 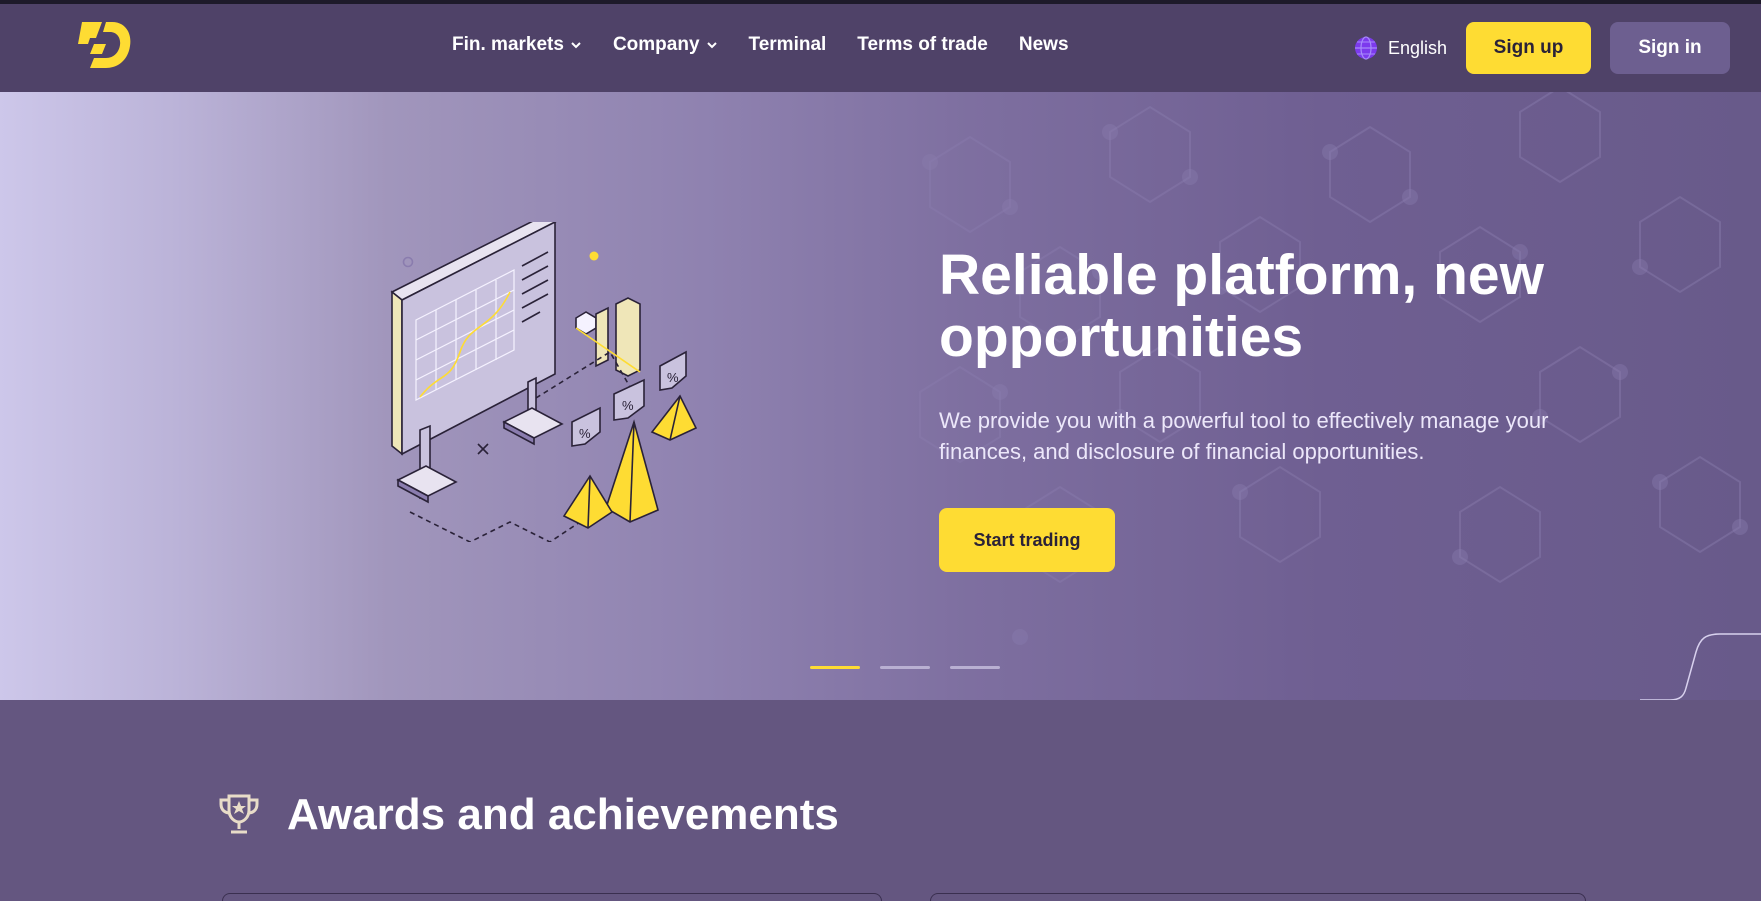 What do you see at coordinates (1418, 47) in the screenshot?
I see `language-label: English` at bounding box center [1418, 47].